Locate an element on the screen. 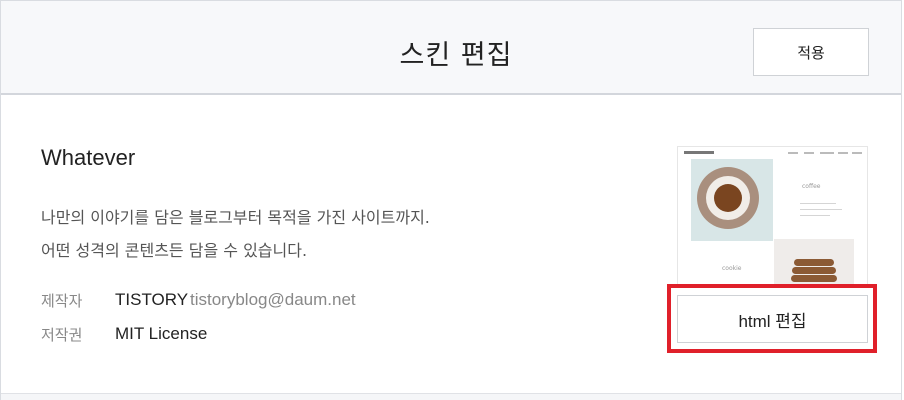 The height and width of the screenshot is (400, 904). preview-cookie-text: cookie is located at coordinates (732, 268).